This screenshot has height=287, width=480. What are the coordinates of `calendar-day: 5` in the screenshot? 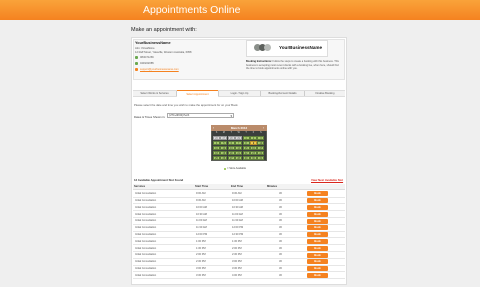 It's located at (224, 143).